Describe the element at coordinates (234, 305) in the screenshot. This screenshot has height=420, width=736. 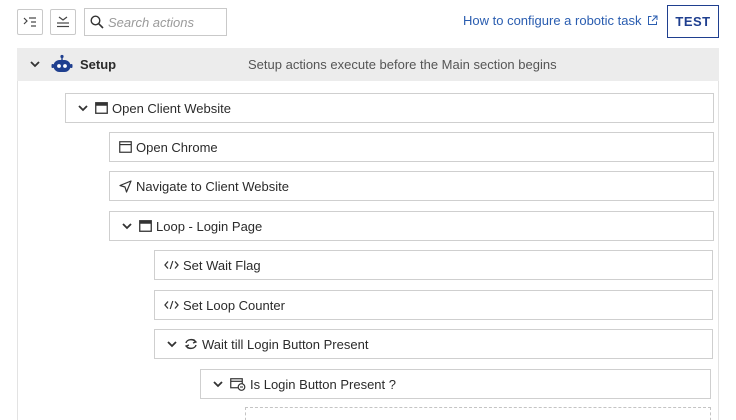
I see `action-label: Set Loop Counter` at that location.